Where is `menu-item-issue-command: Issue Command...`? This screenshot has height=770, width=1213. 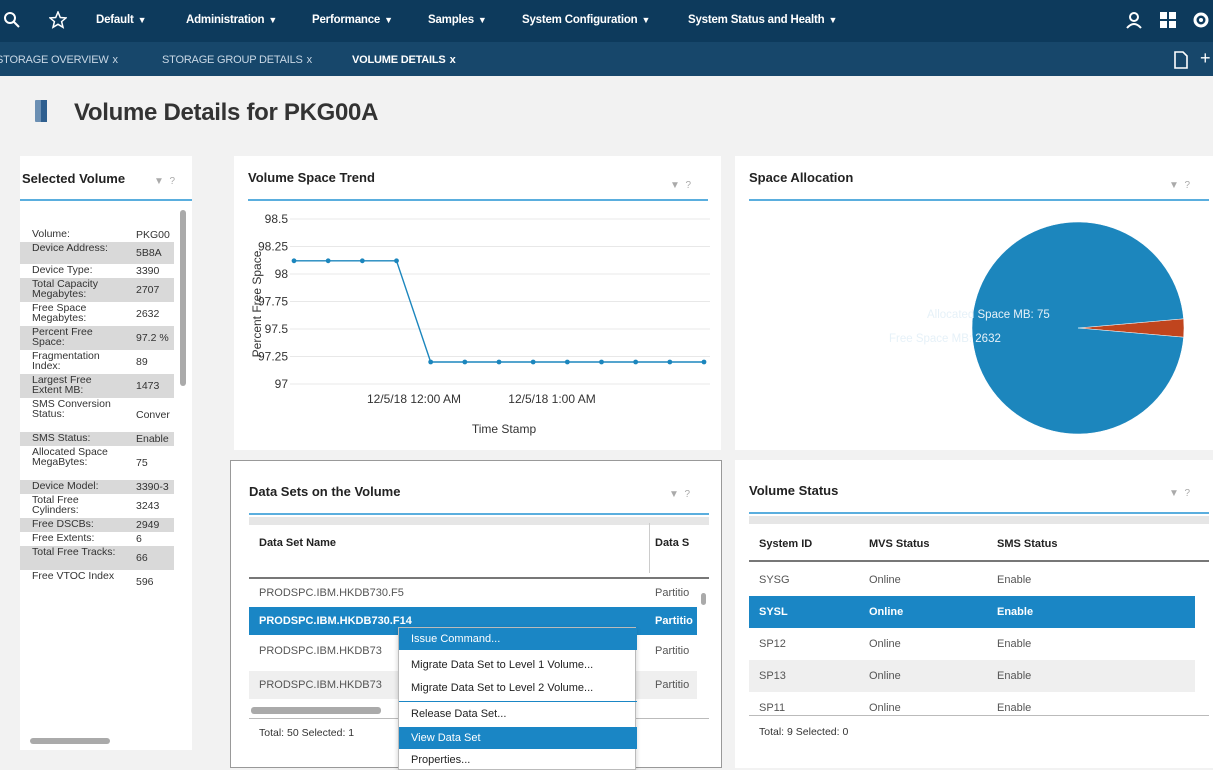 menu-item-issue-command: Issue Command... is located at coordinates (518, 639).